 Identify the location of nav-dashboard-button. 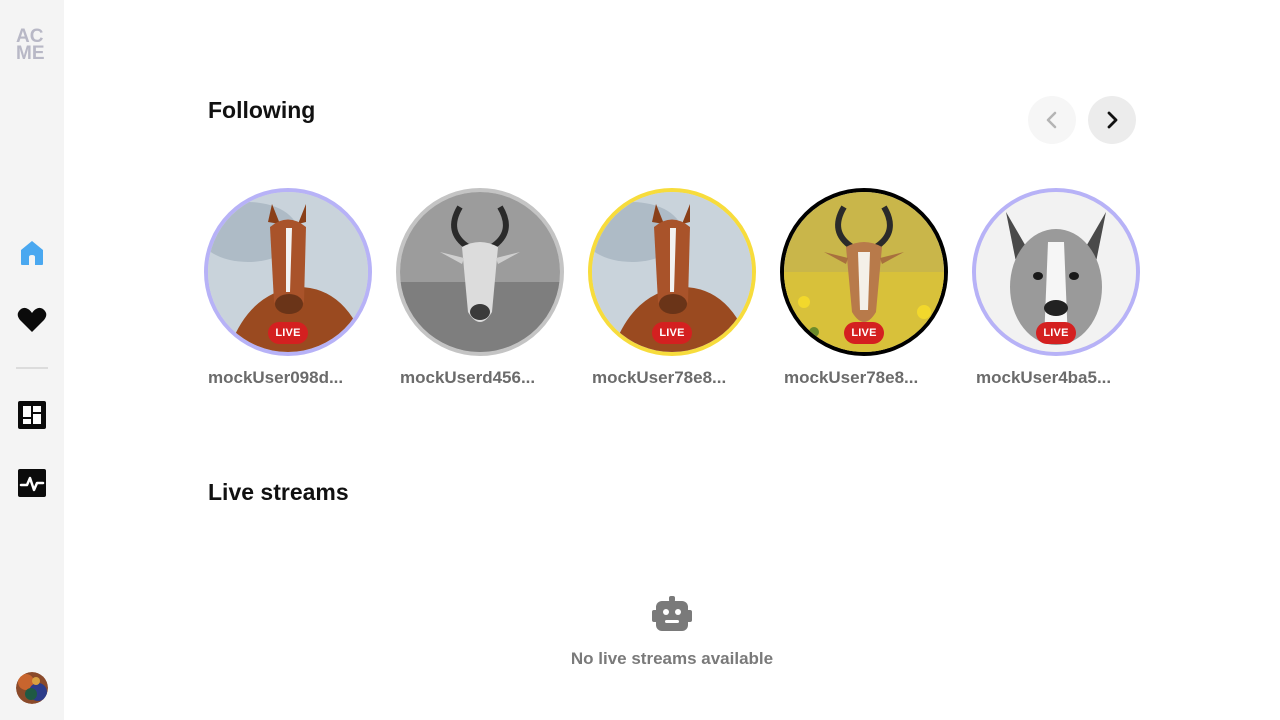
(32, 415).